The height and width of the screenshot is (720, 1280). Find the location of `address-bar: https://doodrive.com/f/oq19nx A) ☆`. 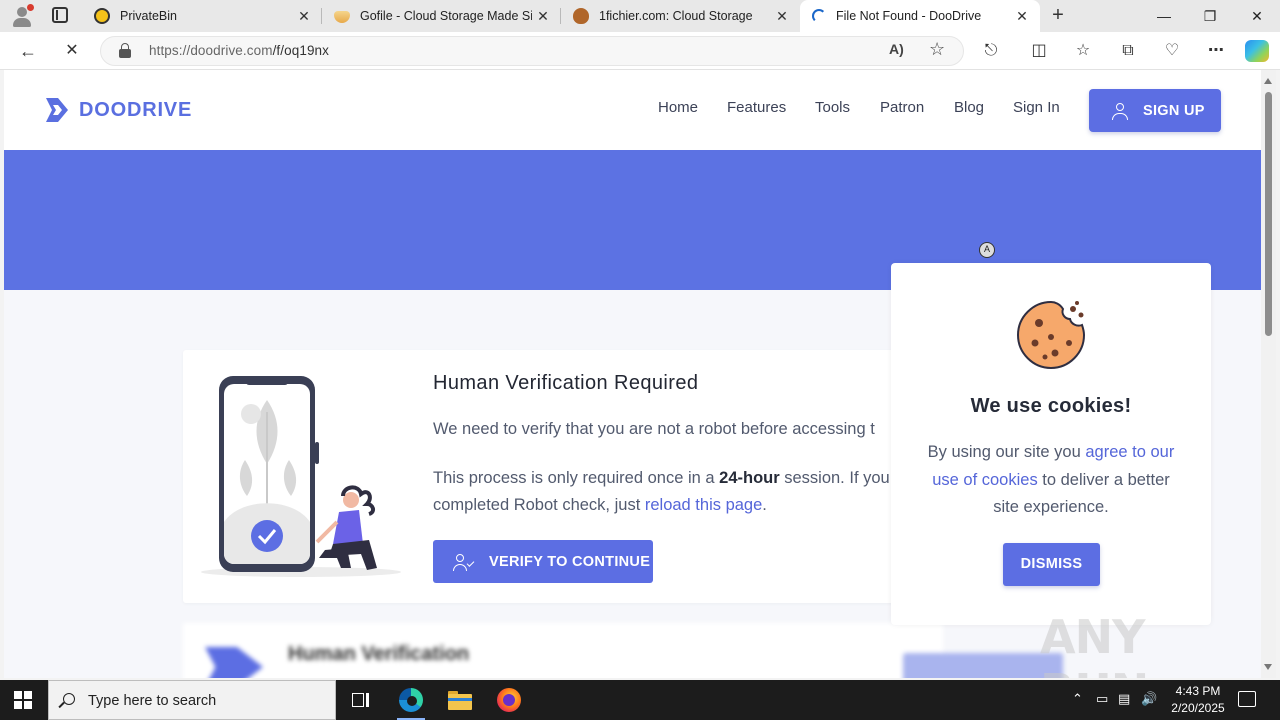

address-bar: https://doodrive.com/f/oq19nx A) ☆ is located at coordinates (532, 51).